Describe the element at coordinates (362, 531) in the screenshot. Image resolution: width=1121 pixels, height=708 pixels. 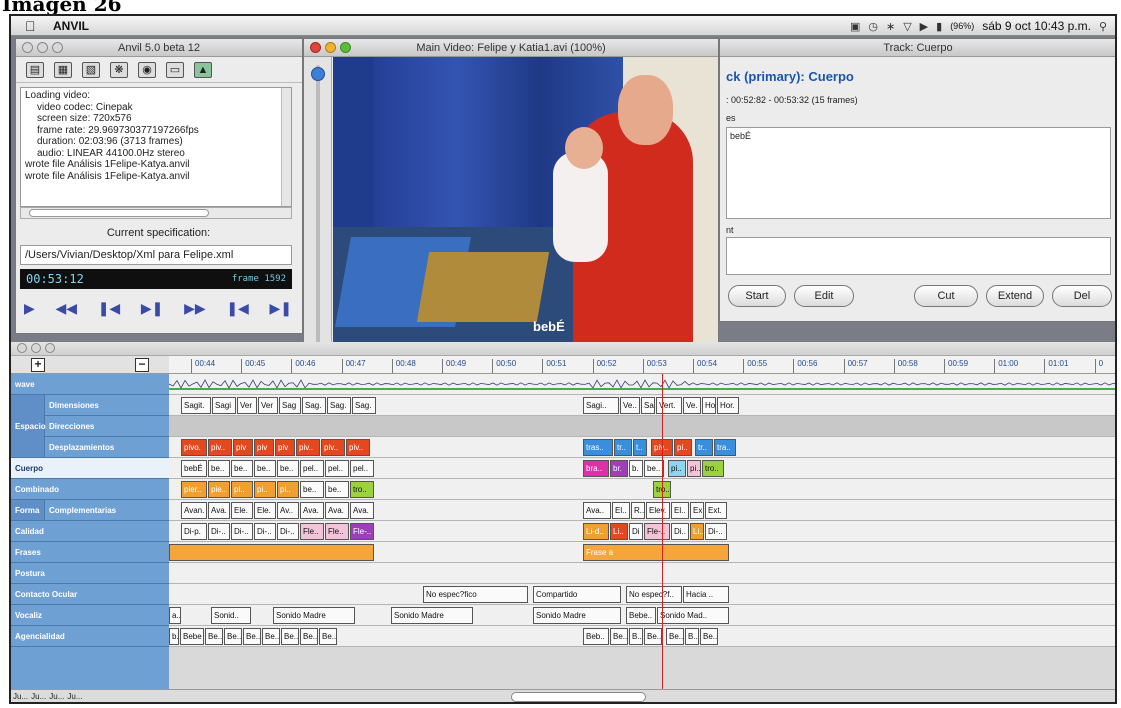
I see `annotation-element: Fle-..` at that location.